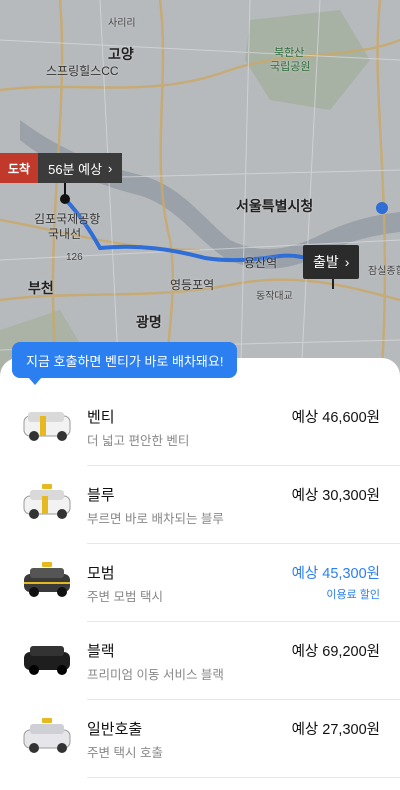  I want to click on map-label-dongjak: 동작대교, so click(274, 296).